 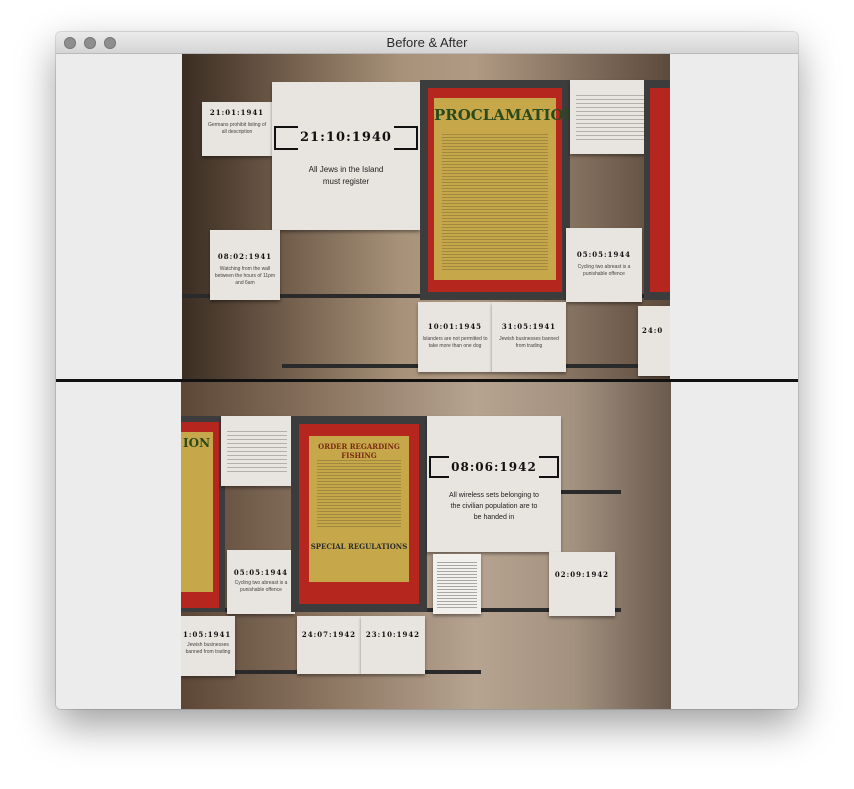 I want to click on window-title: Before & After, so click(x=427, y=42).